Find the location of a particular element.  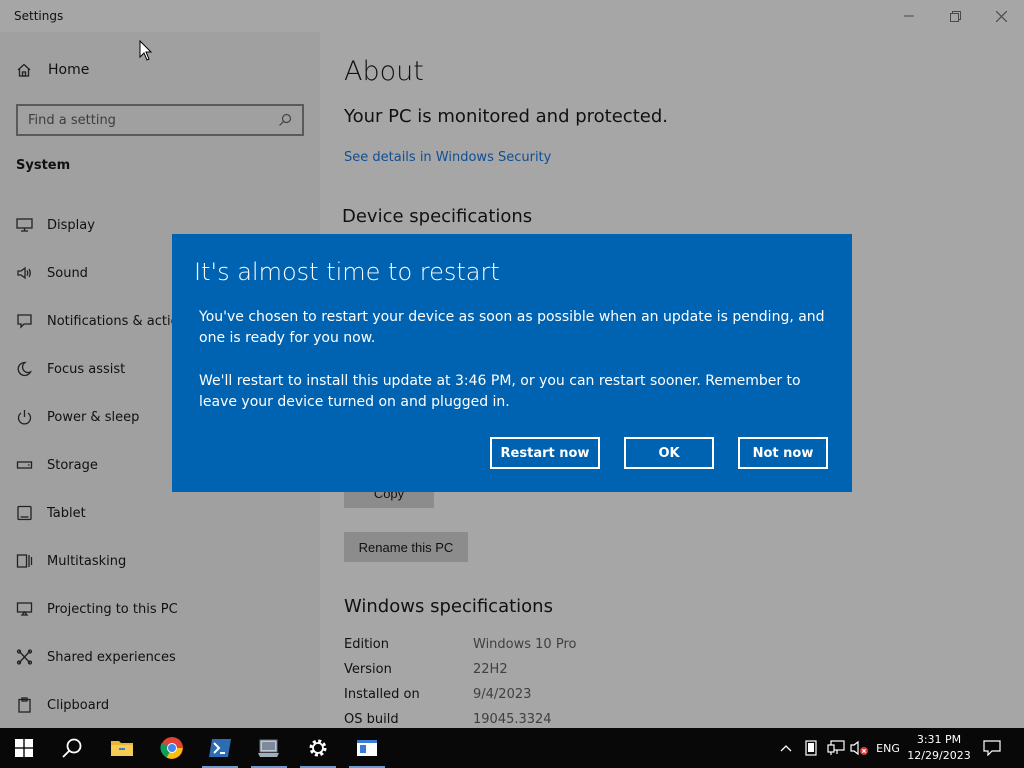

home-nav-item: Home is located at coordinates (52, 70).